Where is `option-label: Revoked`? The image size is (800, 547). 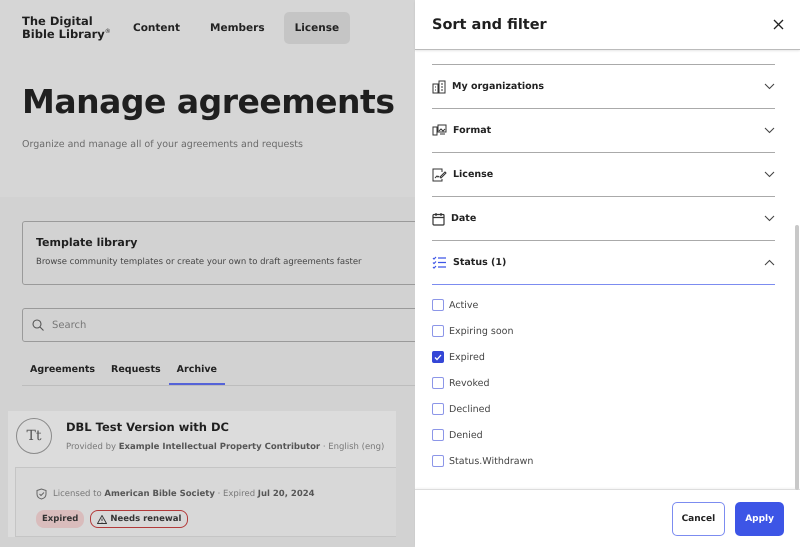
option-label: Revoked is located at coordinates (469, 383).